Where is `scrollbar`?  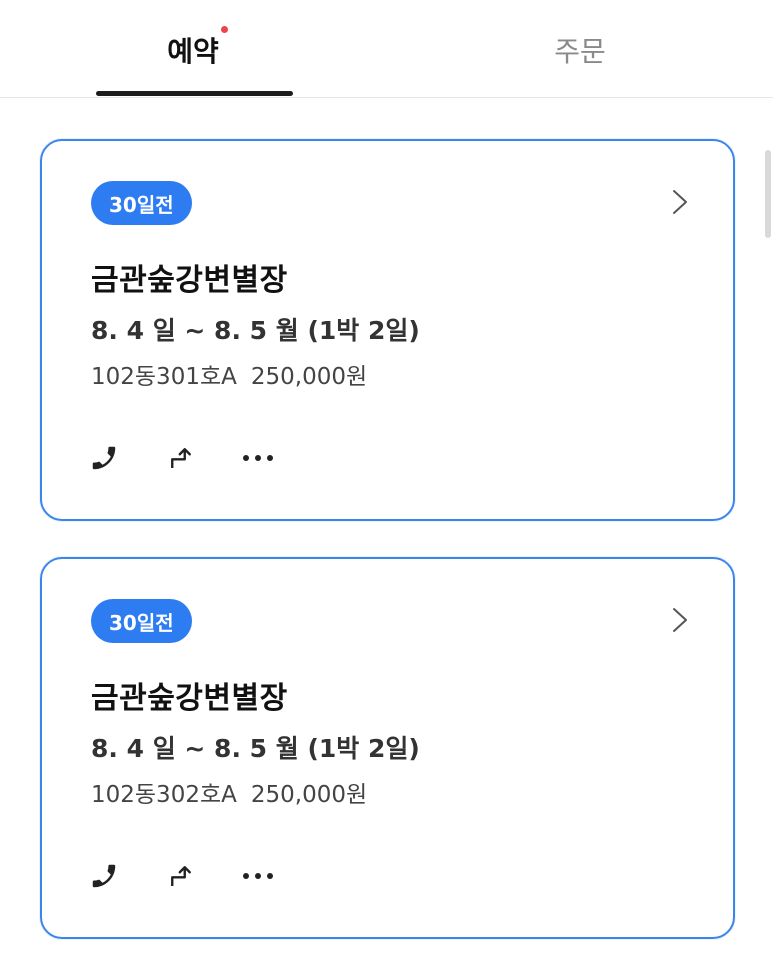 scrollbar is located at coordinates (768, 194).